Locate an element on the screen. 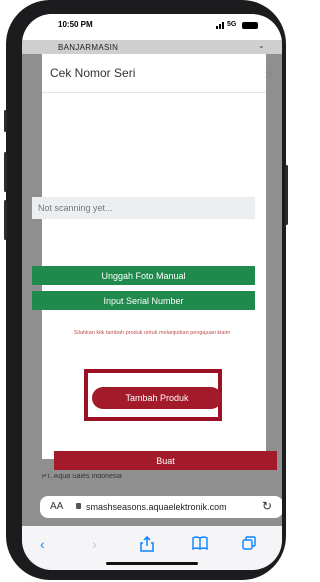 This screenshot has width=320, height=582. modal-title: Cek Nomor Seri is located at coordinates (93, 73).